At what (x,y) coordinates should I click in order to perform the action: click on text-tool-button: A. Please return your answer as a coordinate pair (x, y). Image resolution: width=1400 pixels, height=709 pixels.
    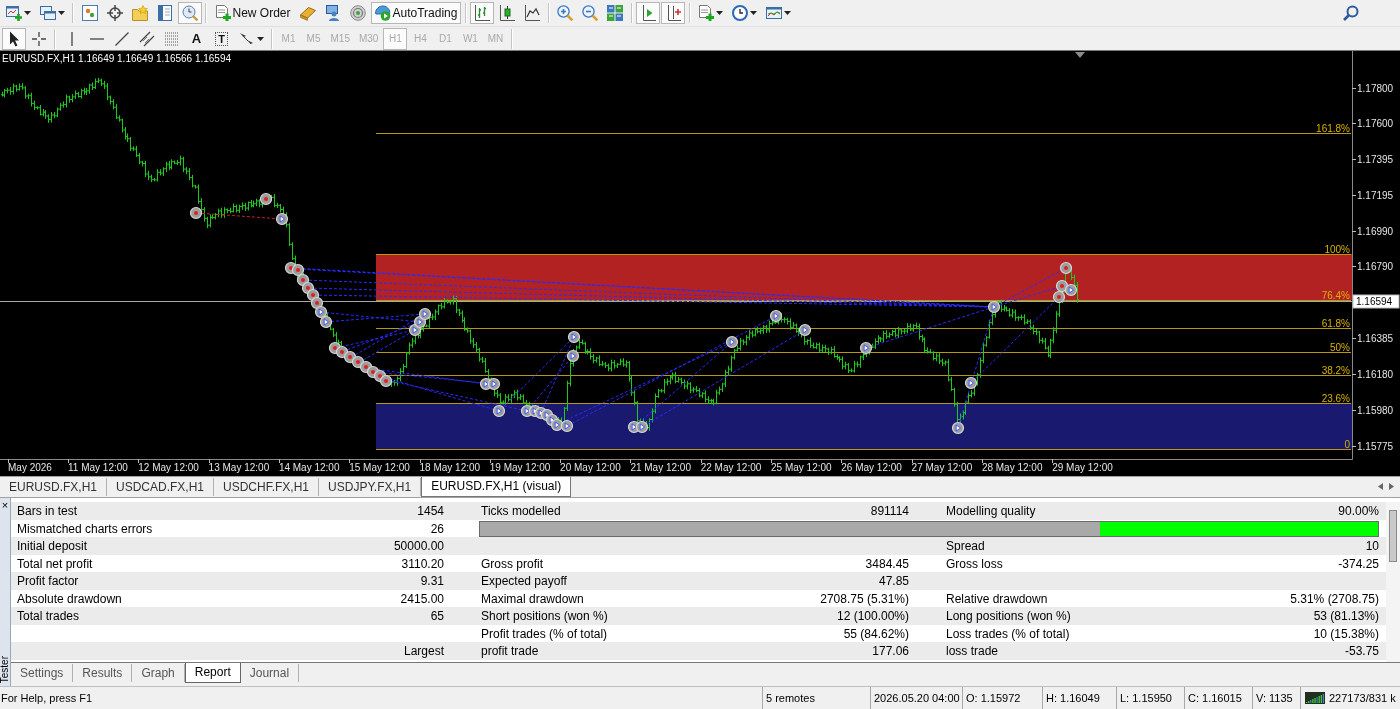
    Looking at the image, I should click on (196, 38).